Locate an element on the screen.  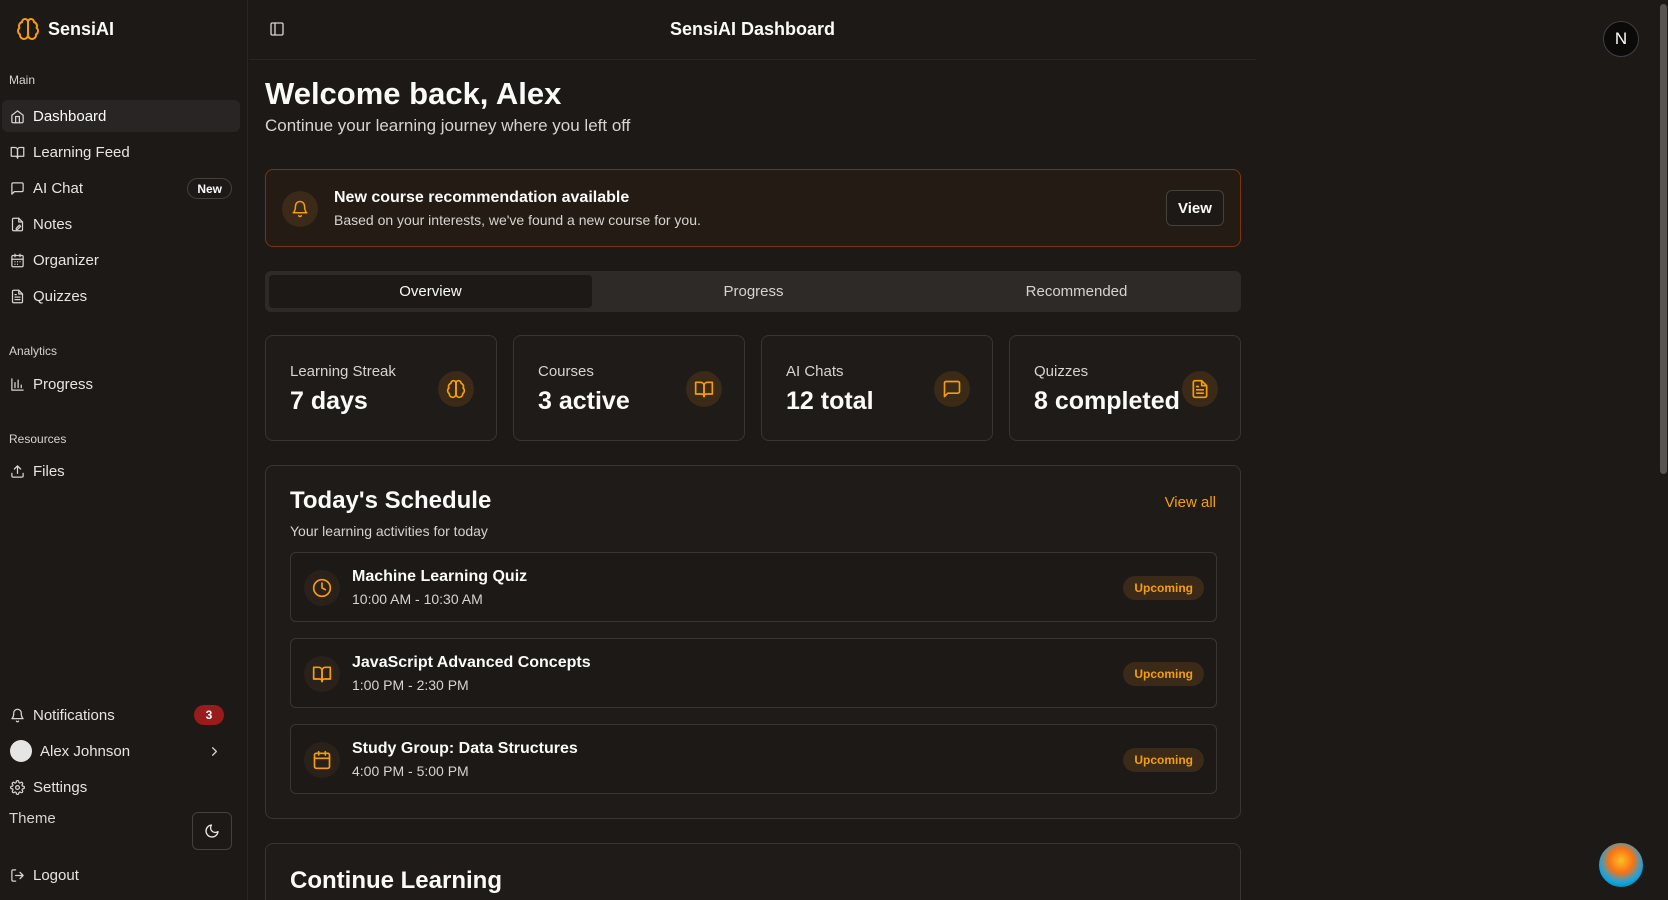
chevron-right-icon is located at coordinates (214, 751).